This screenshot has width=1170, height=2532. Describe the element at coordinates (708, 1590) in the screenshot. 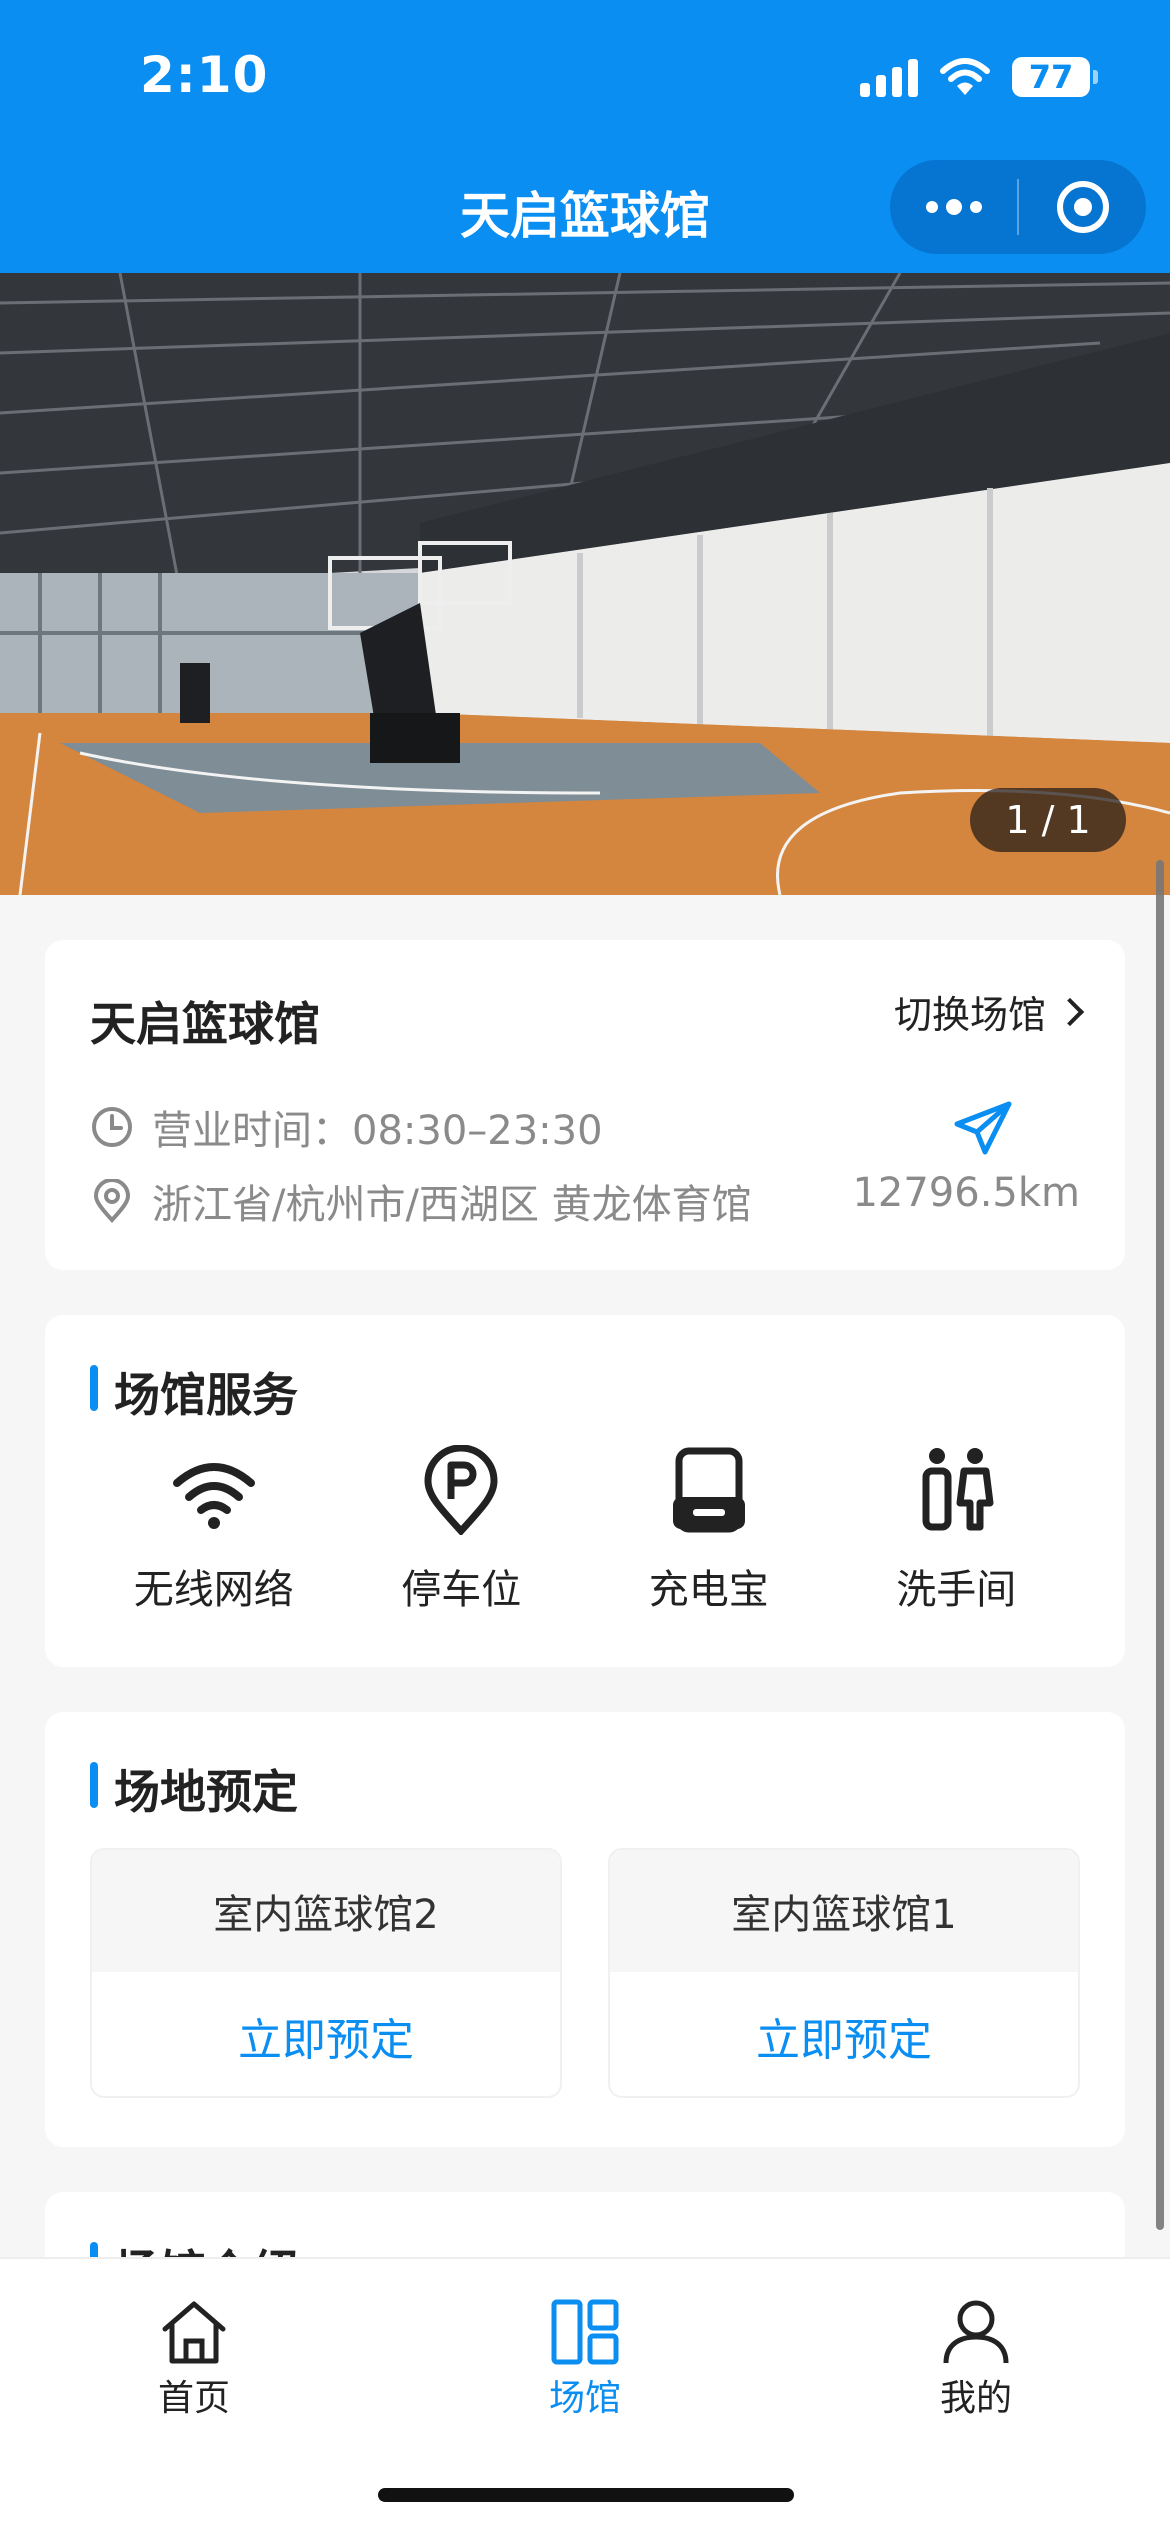

I see `service-label: 充电宝` at that location.